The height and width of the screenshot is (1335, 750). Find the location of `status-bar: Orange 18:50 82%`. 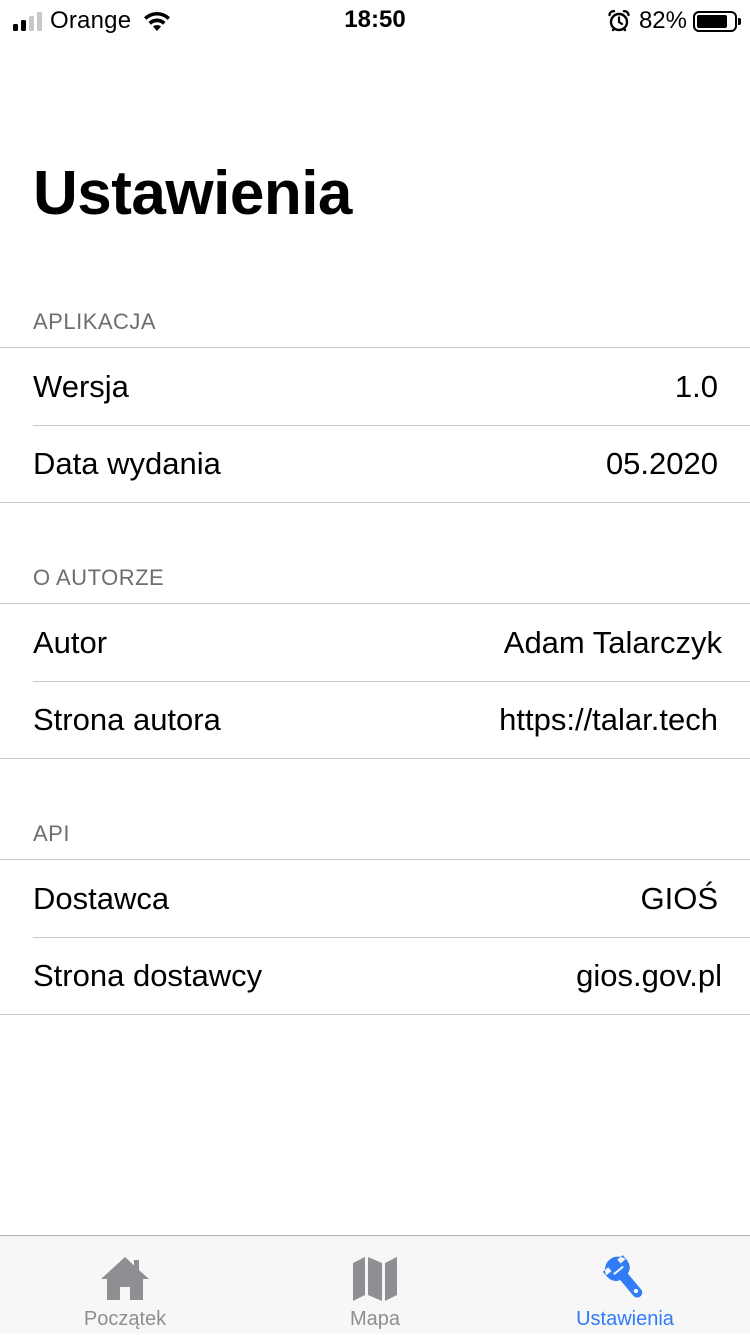

status-bar: Orange 18:50 82% is located at coordinates (375, 20).